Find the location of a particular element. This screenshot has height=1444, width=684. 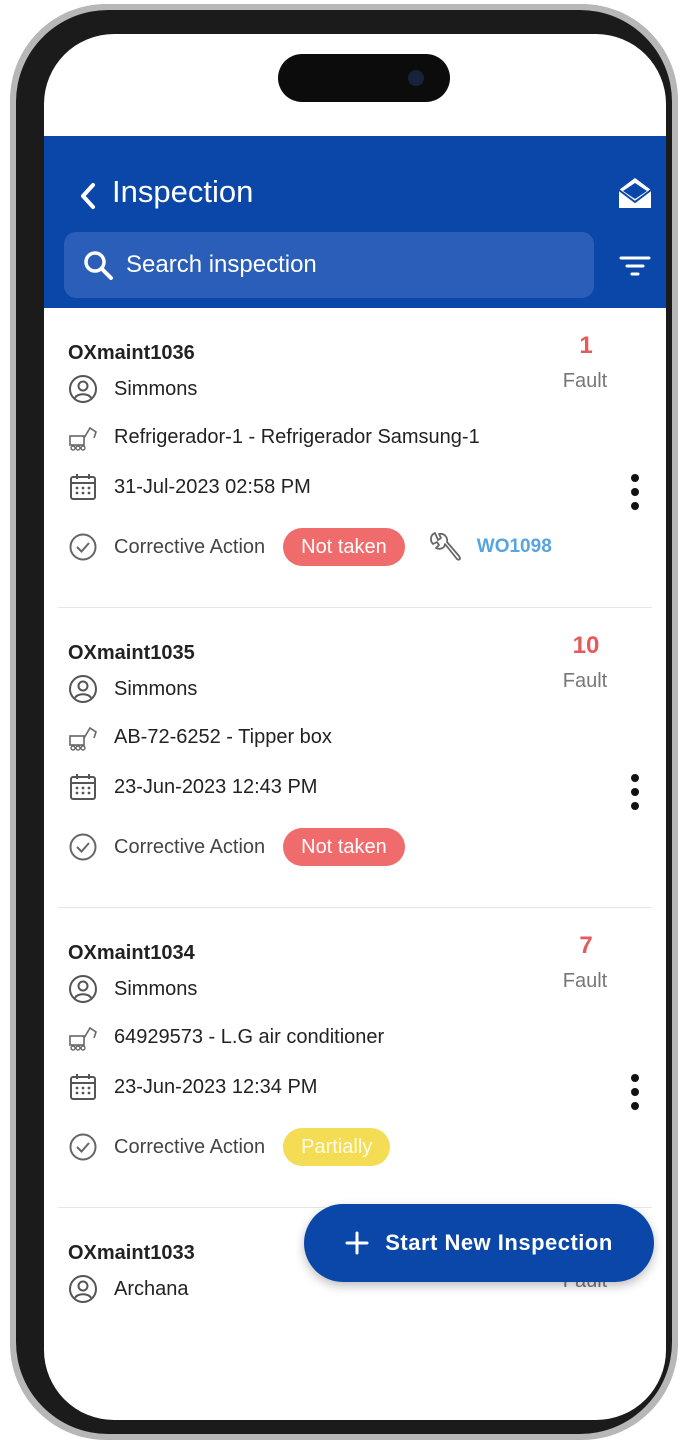

work-order-link: WO1098 is located at coordinates (514, 547).